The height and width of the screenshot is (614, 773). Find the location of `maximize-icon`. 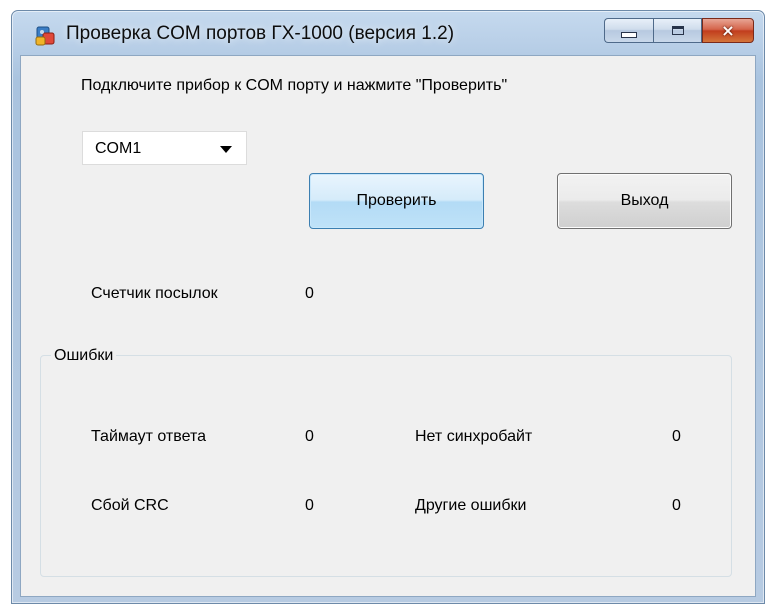

maximize-icon is located at coordinates (677, 30).